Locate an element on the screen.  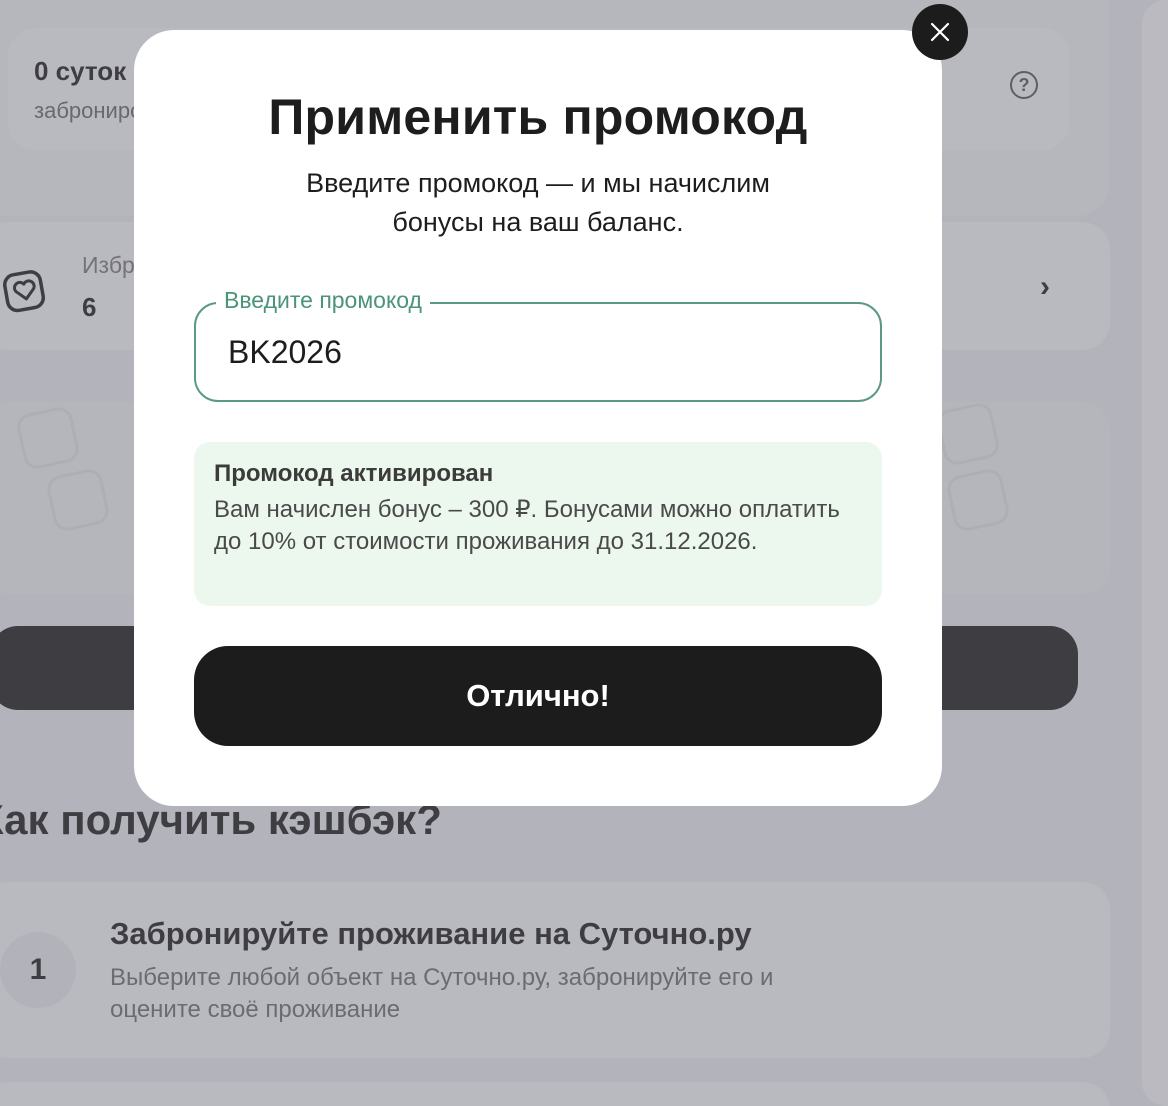
close-button is located at coordinates (940, 32).